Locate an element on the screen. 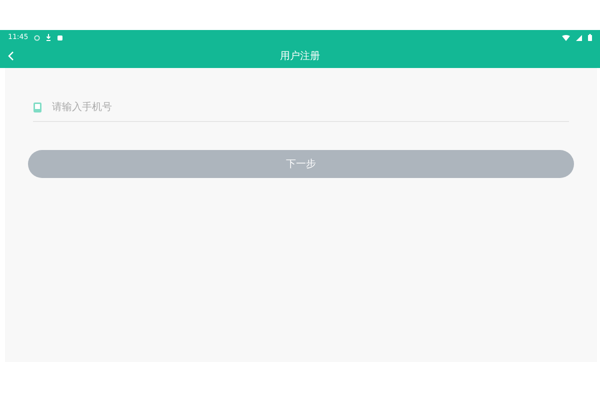 The width and height of the screenshot is (600, 400). wifi-icon is located at coordinates (566, 37).